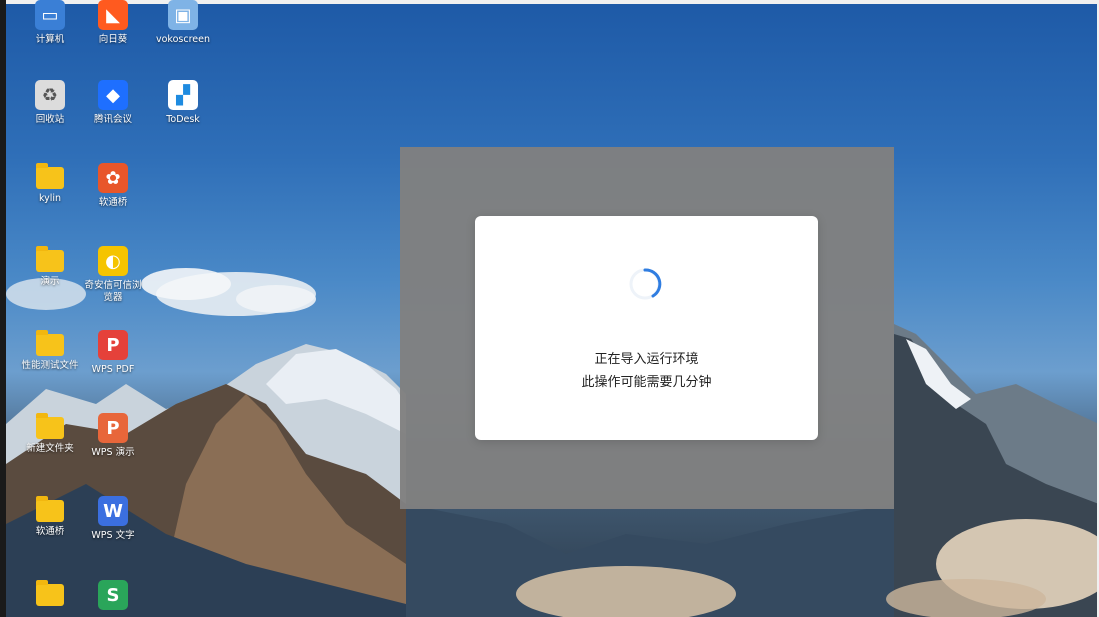 Image resolution: width=1099 pixels, height=617 pixels. Describe the element at coordinates (50, 95) in the screenshot. I see `trash-icon: ♻` at that location.